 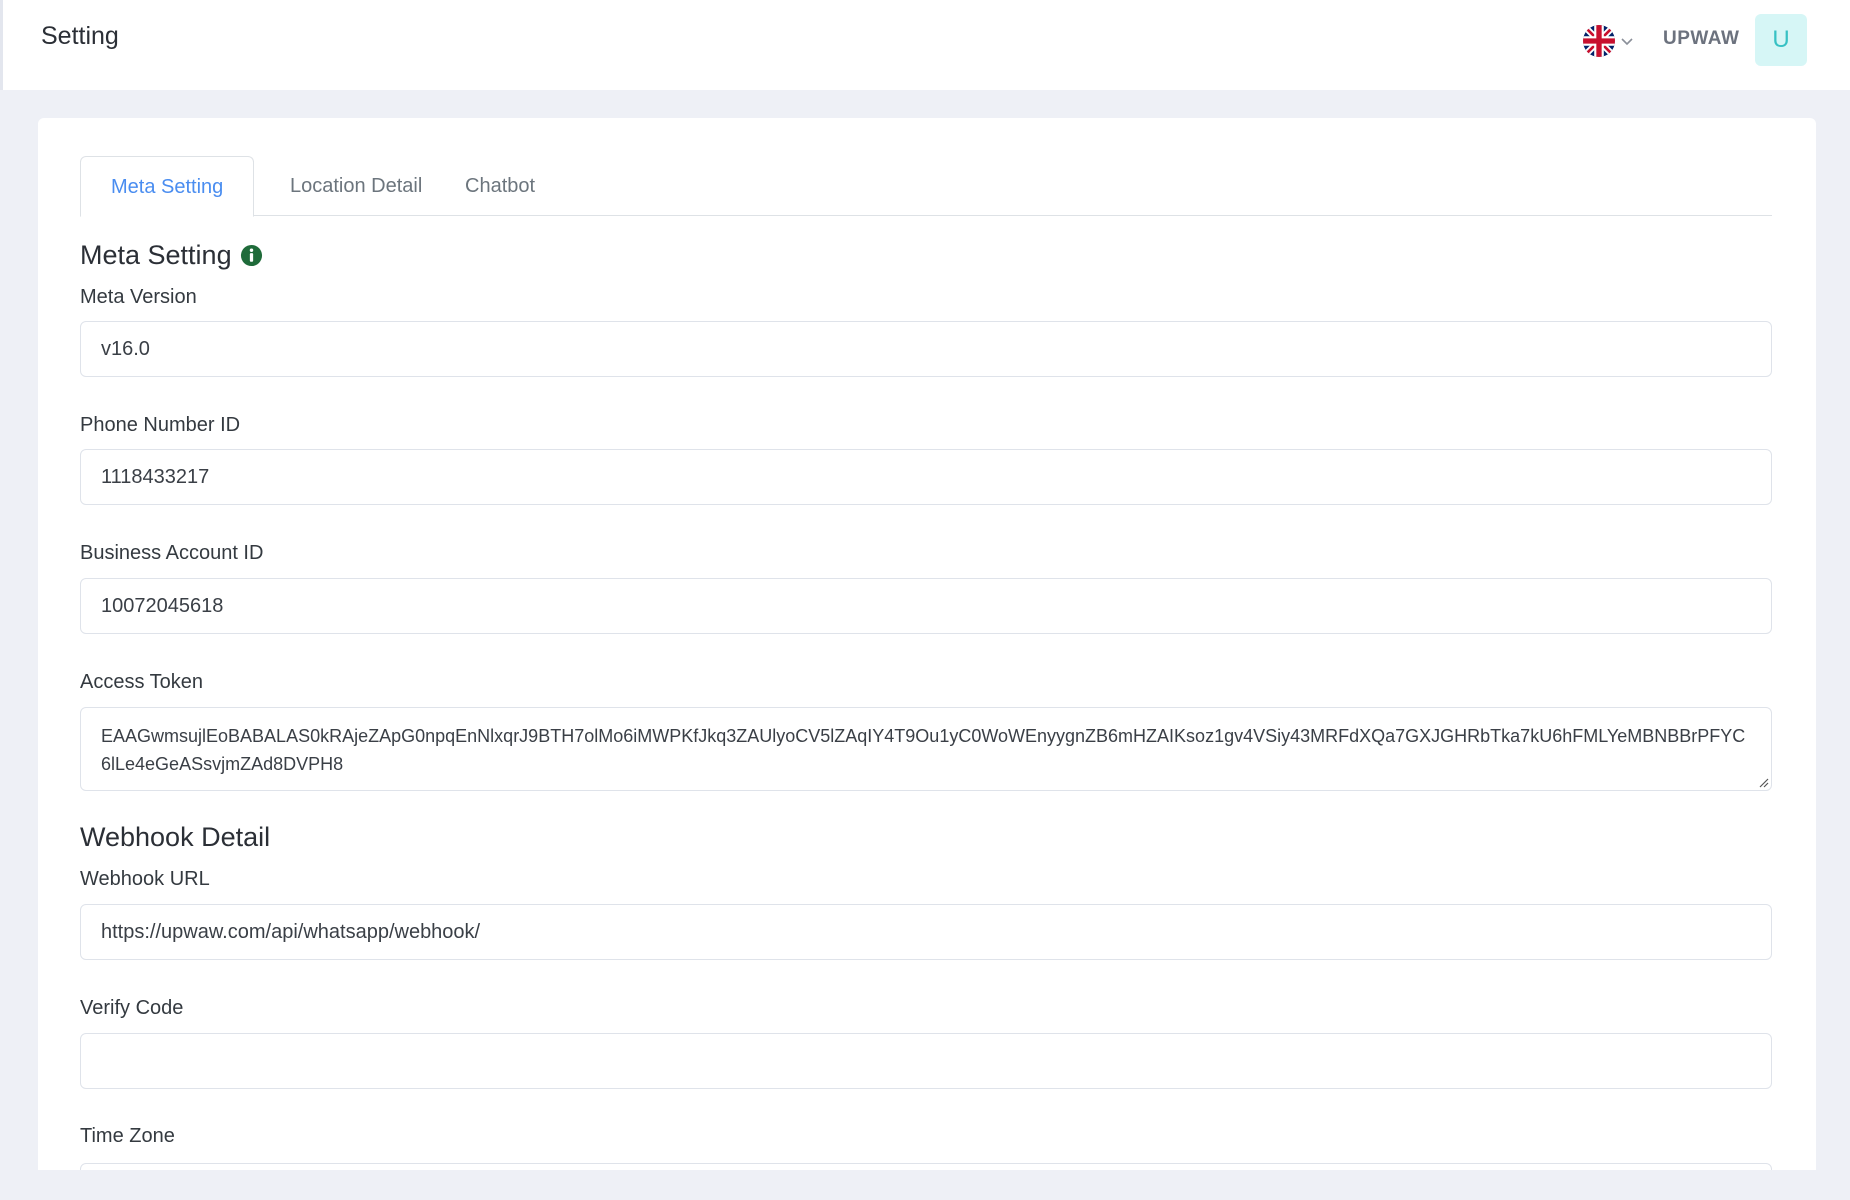 What do you see at coordinates (80, 36) in the screenshot?
I see `page-title: Setting` at bounding box center [80, 36].